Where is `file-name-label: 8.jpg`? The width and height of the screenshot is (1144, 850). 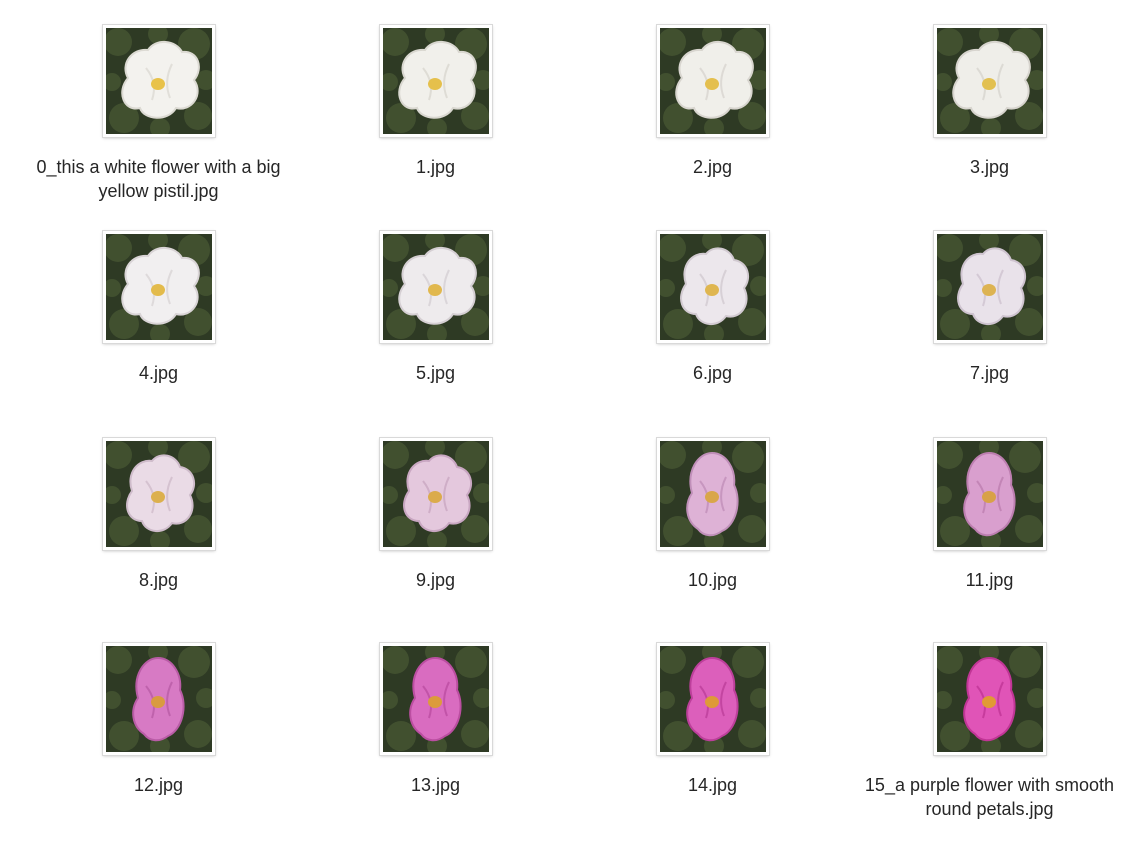 file-name-label: 8.jpg is located at coordinates (159, 580).